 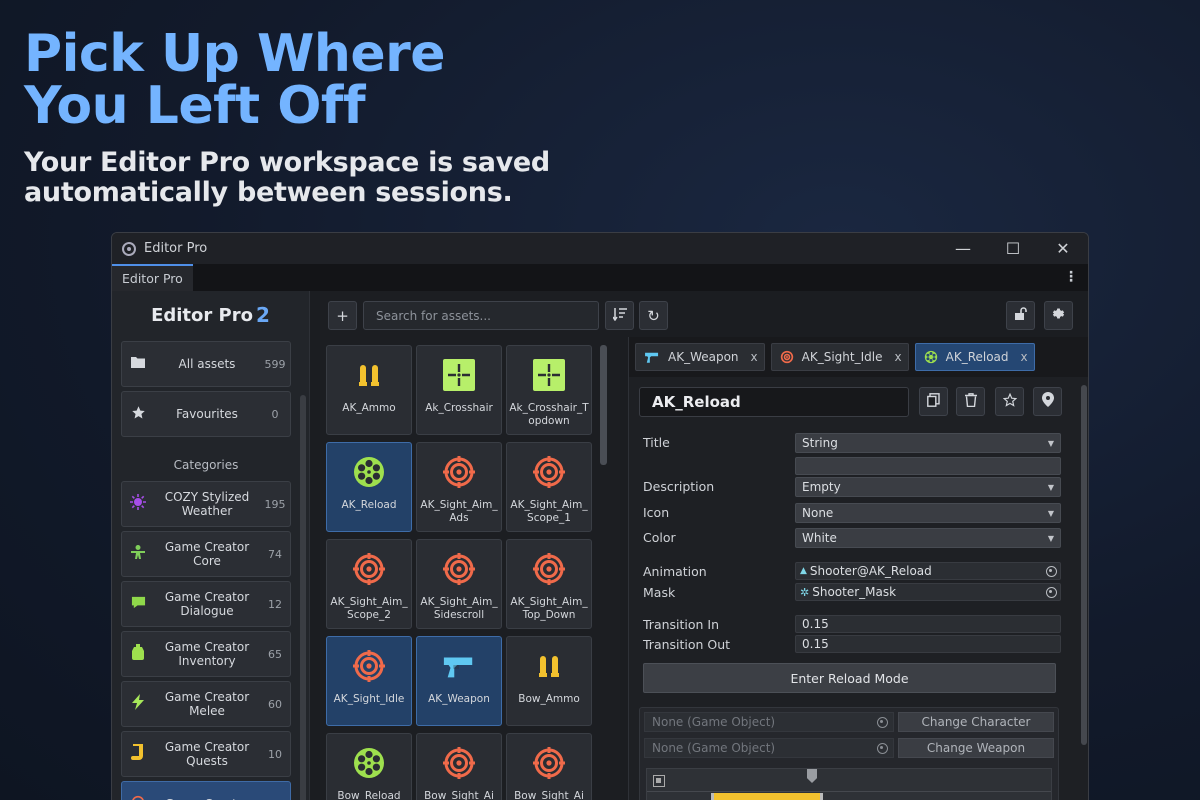 I want to click on hero-subtitle-line-2: automatically between sessions., so click(x=268, y=192).